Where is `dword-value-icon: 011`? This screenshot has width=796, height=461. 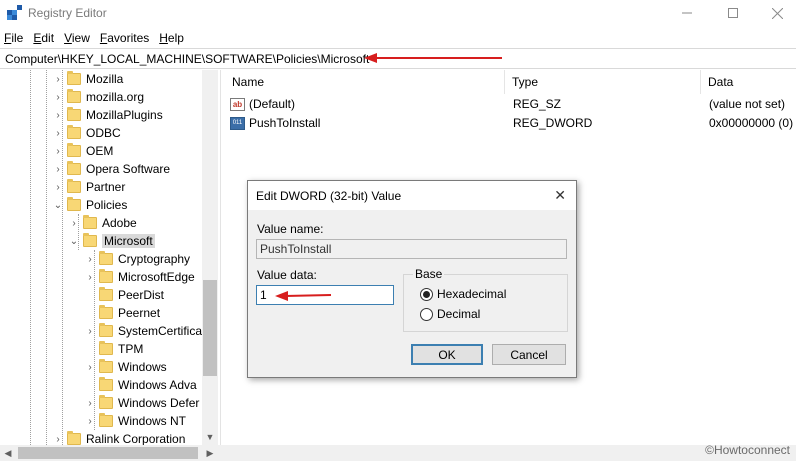 dword-value-icon: 011 is located at coordinates (237, 123).